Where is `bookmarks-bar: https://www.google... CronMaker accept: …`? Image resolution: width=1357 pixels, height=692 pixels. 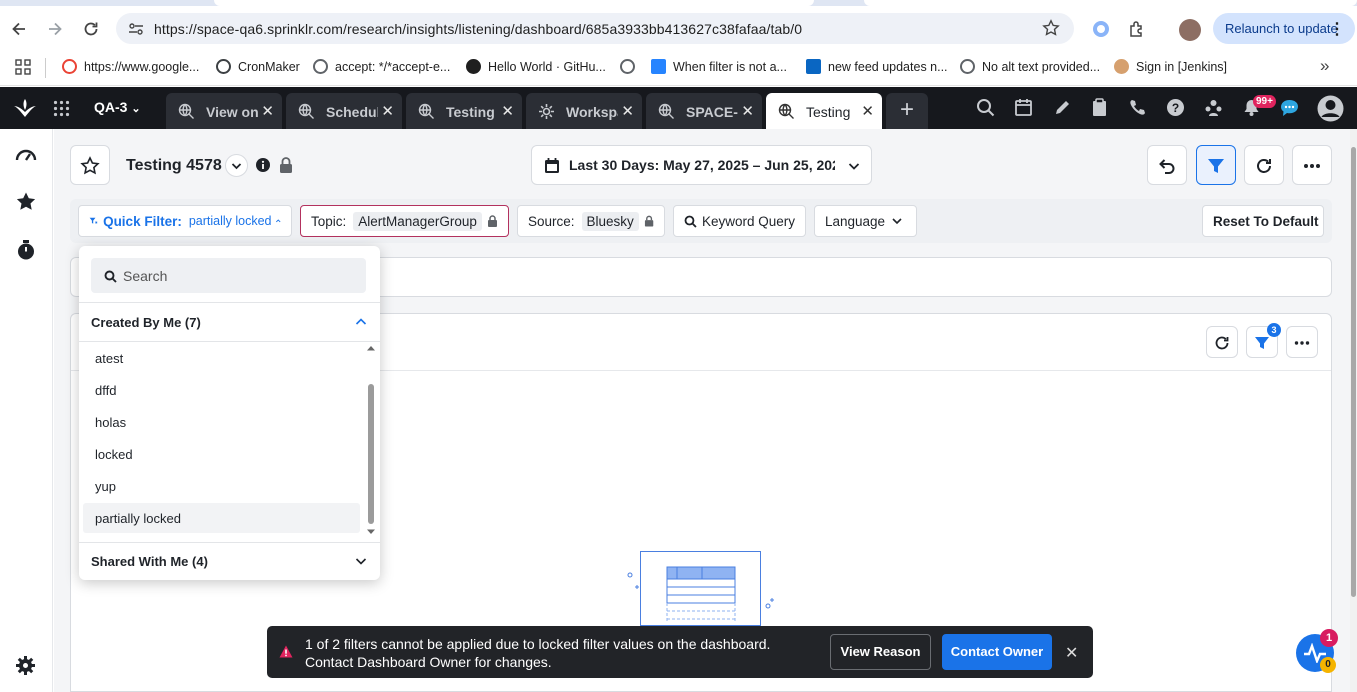 bookmarks-bar: https://www.google... CronMaker accept: … is located at coordinates (678, 68).